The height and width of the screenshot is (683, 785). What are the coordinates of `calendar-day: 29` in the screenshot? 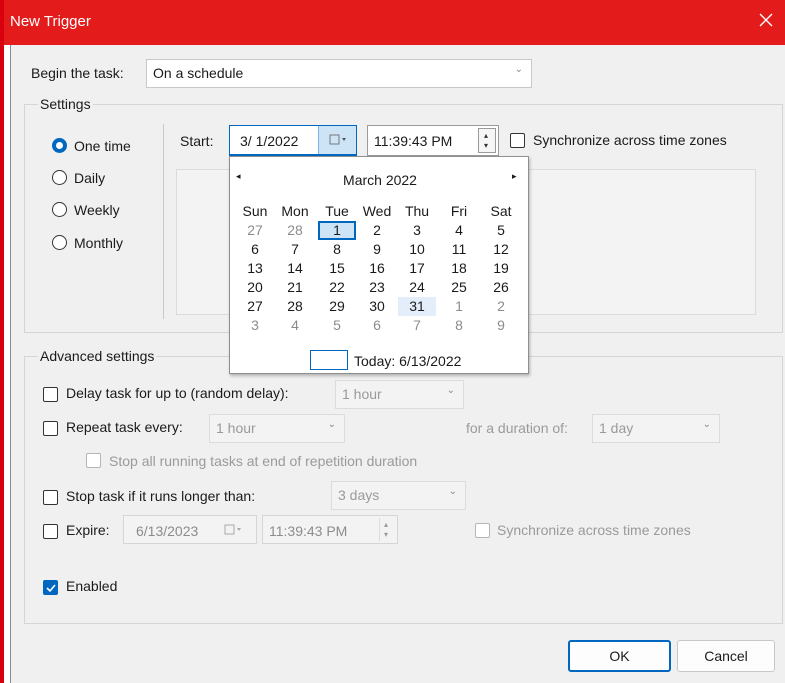 It's located at (337, 306).